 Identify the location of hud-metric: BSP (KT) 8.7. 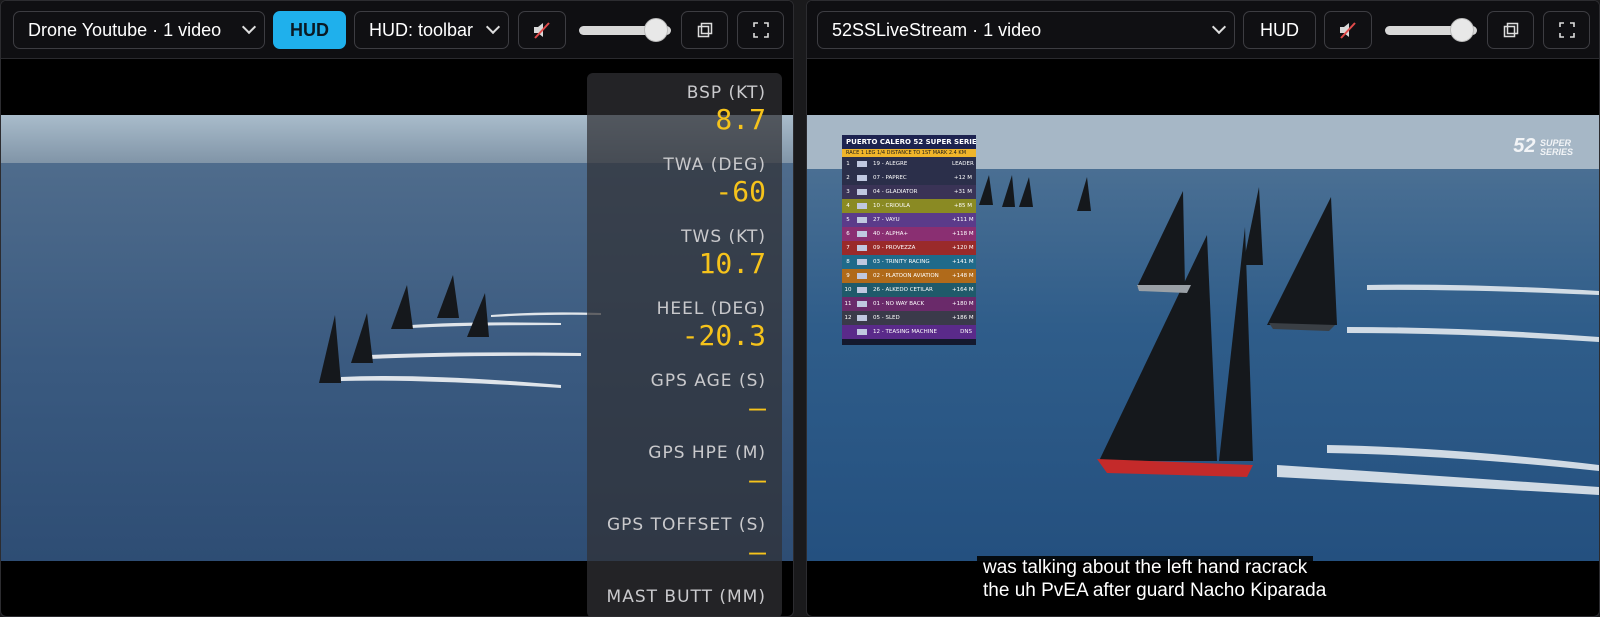
(726, 109).